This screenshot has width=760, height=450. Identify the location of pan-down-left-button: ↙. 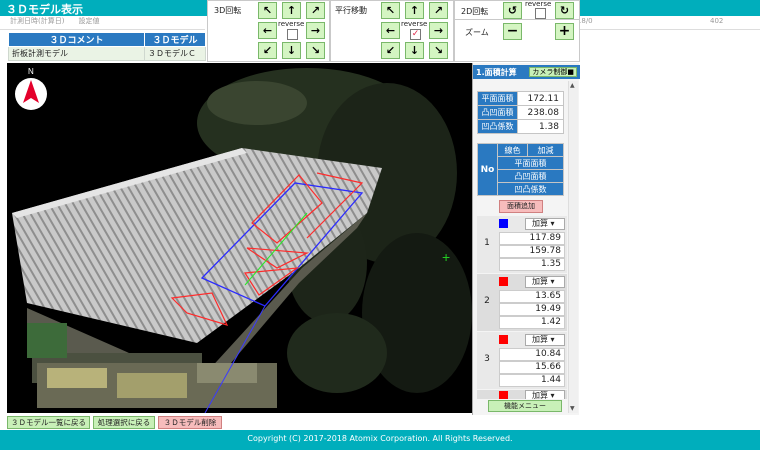
(390, 50).